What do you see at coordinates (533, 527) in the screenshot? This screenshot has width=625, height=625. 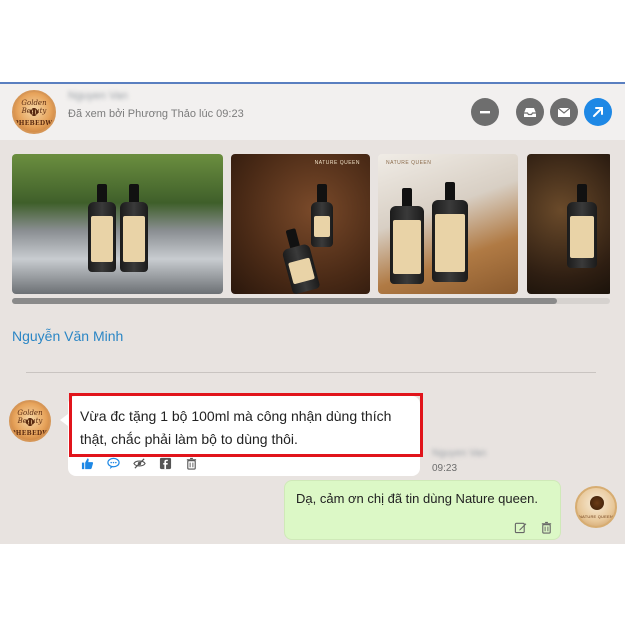 I see `outgoing-message-actions` at bounding box center [533, 527].